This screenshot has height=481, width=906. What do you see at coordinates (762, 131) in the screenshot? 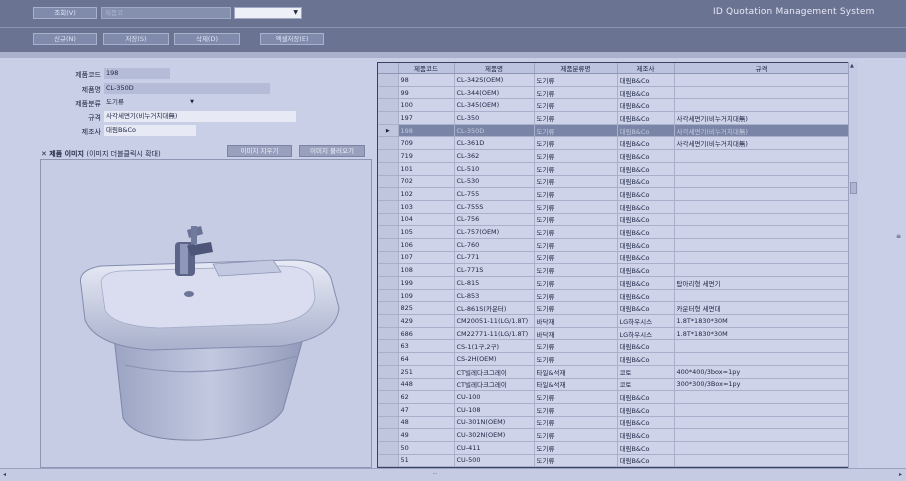
I see `table-cell: 사각세면기(비누거치대無)` at bounding box center [762, 131].